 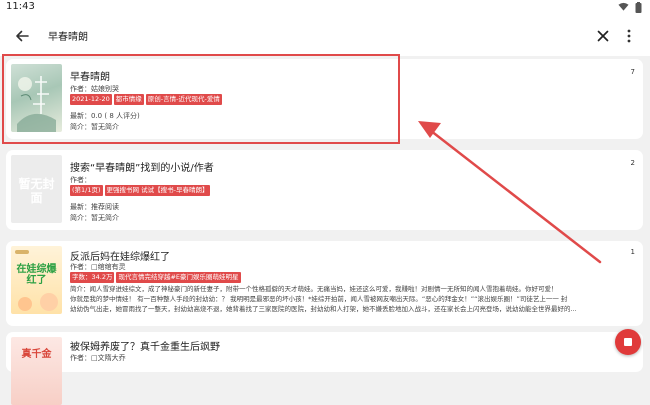 What do you see at coordinates (98, 358) in the screenshot?
I see `book-author: 作者：□文隋大乔` at bounding box center [98, 358].